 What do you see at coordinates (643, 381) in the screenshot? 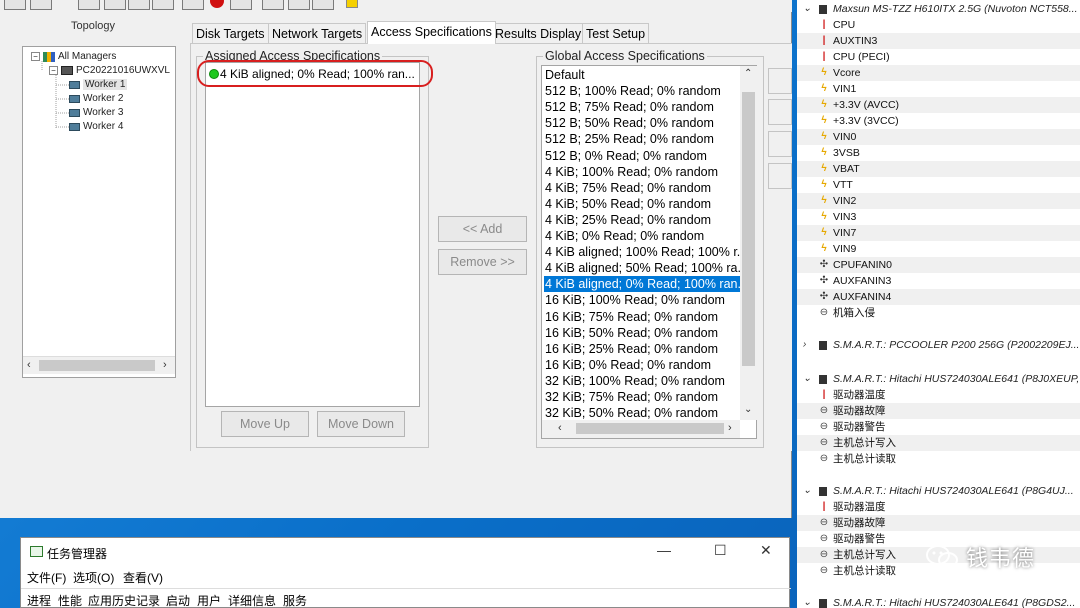
I see `global-spec-item: 32 KiB; 100% Read; 0% random` at bounding box center [643, 381].